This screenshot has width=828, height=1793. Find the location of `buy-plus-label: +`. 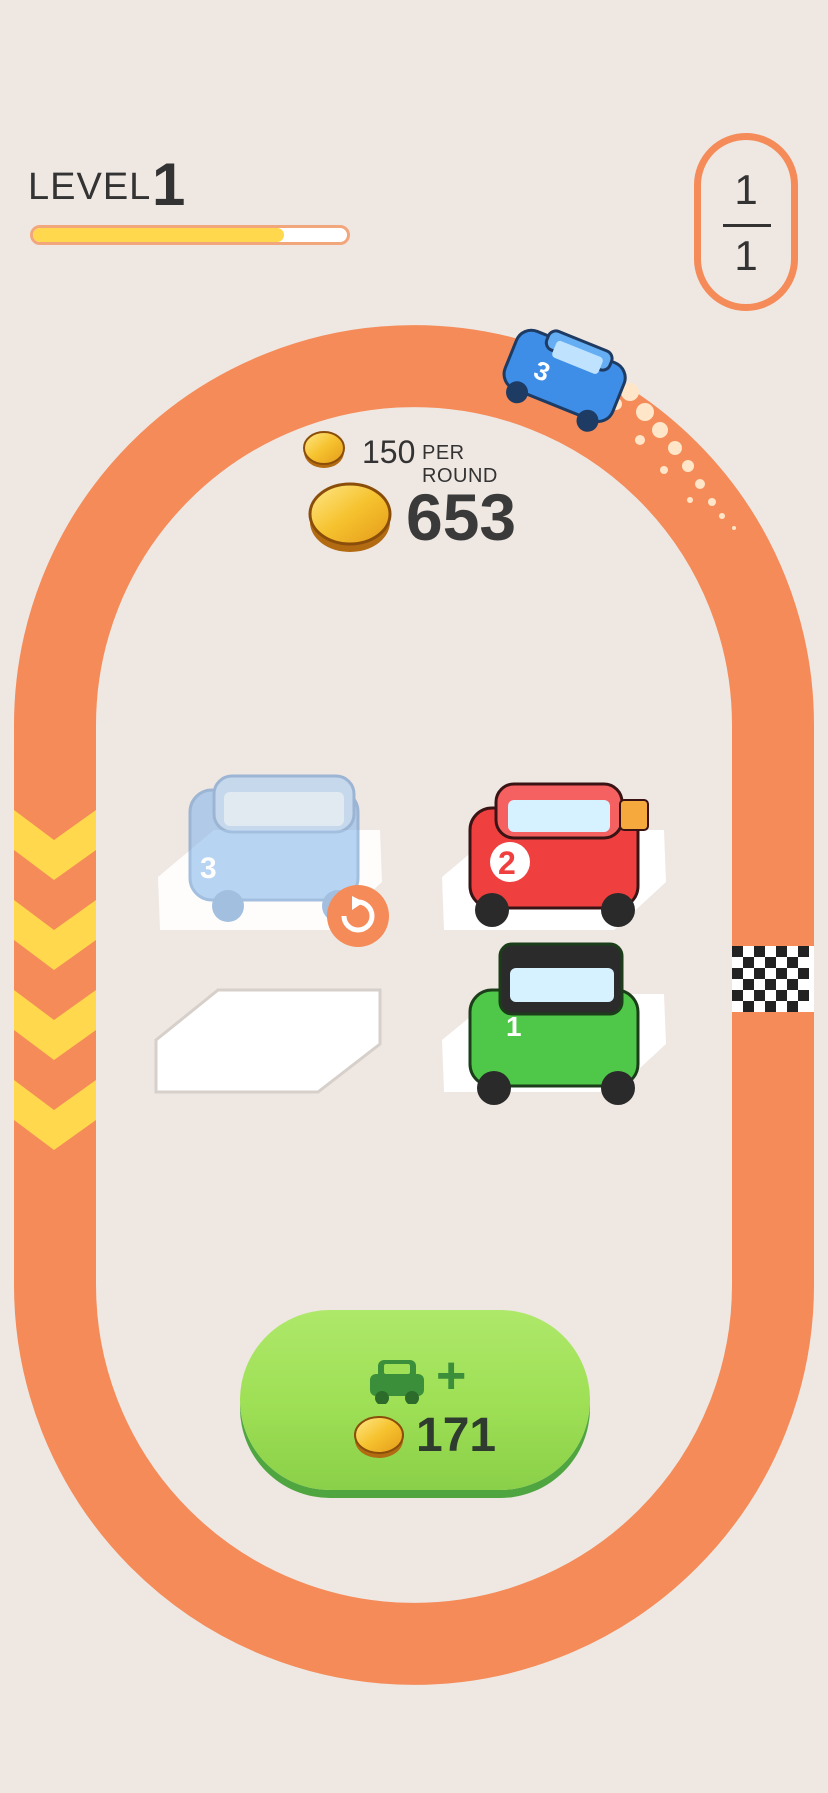

buy-plus-label: + is located at coordinates (451, 1376).